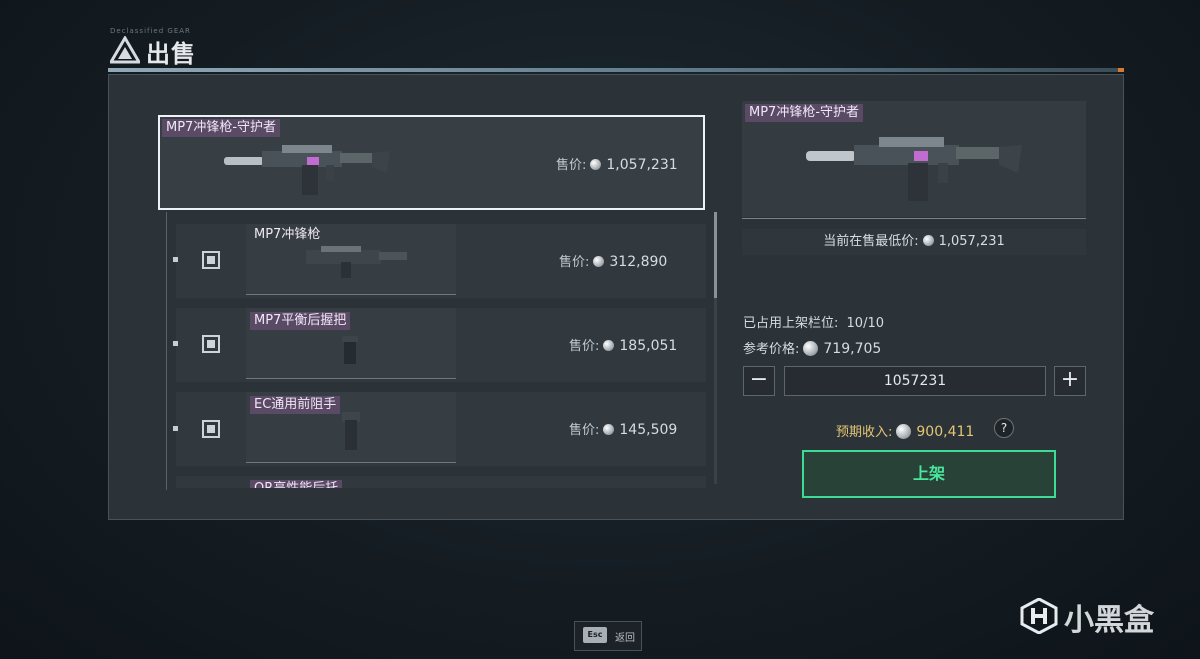 Image resolution: width=1200 pixels, height=659 pixels. What do you see at coordinates (642, 165) in the screenshot?
I see `selected-price-value: 1,057,231` at bounding box center [642, 165].